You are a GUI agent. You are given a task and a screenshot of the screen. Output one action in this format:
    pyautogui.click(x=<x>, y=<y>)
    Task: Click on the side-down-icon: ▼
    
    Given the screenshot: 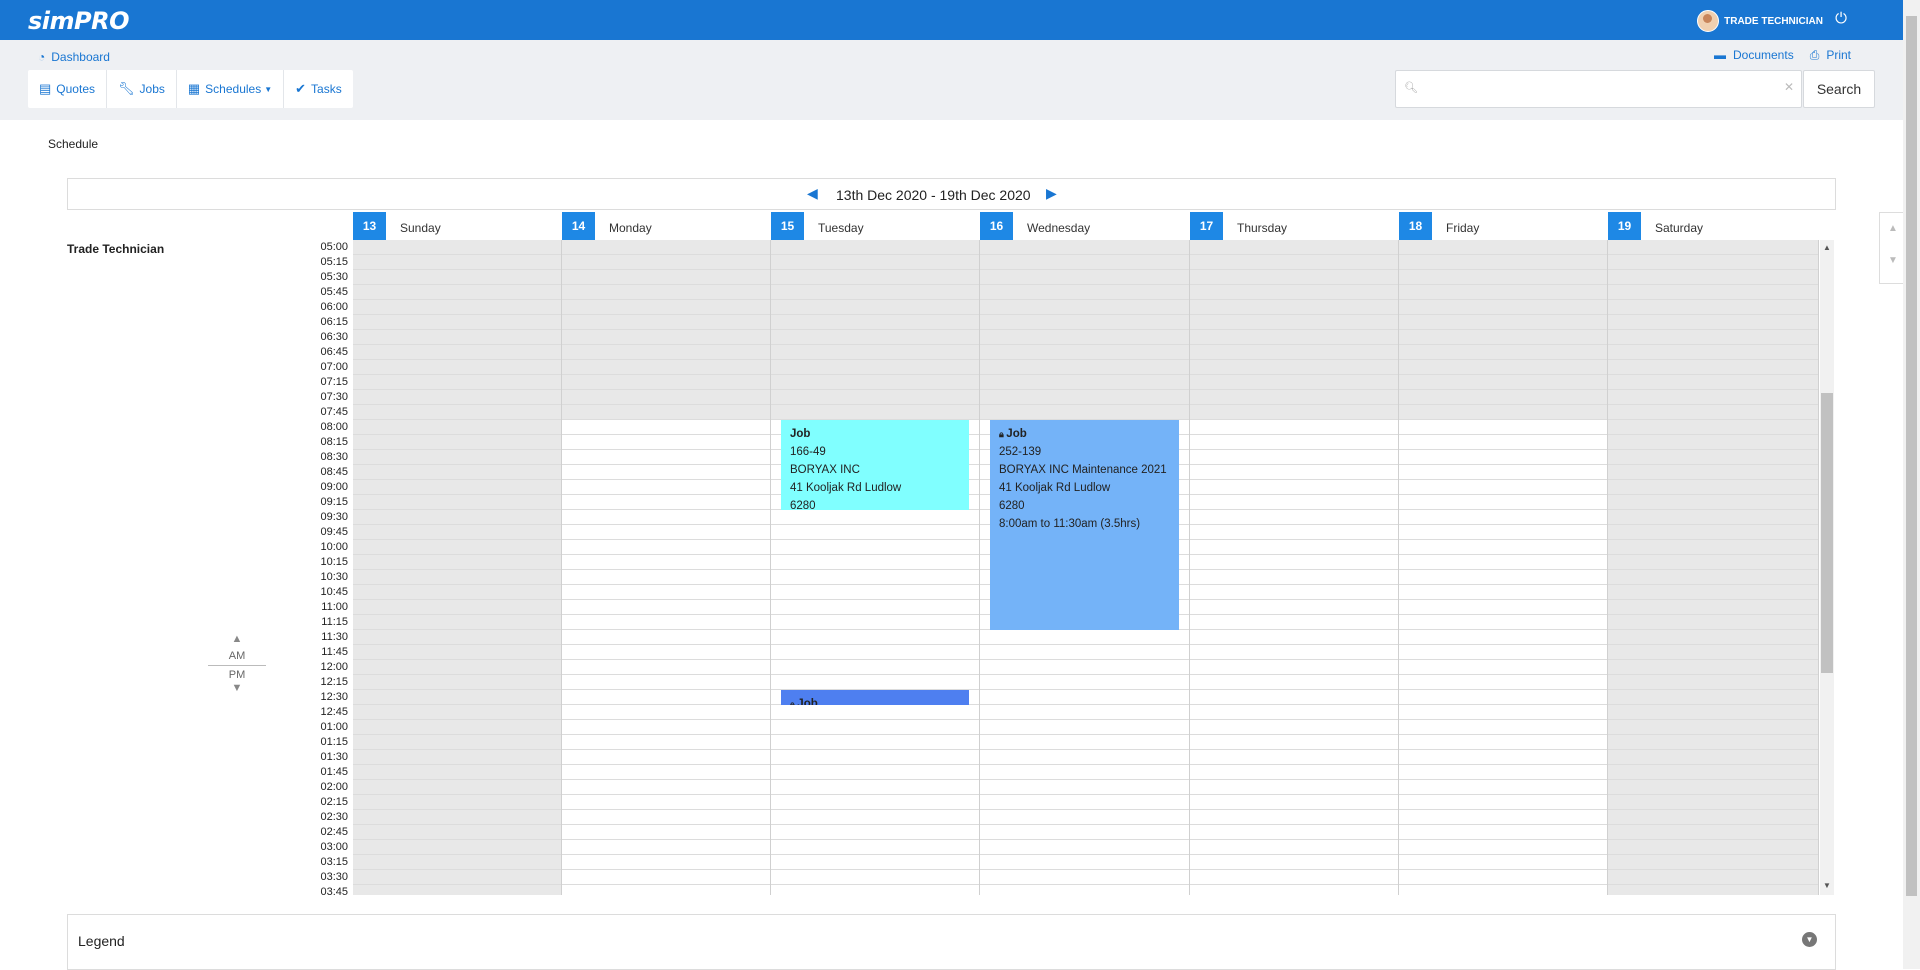 What is the action you would take?
    pyautogui.click(x=1893, y=260)
    